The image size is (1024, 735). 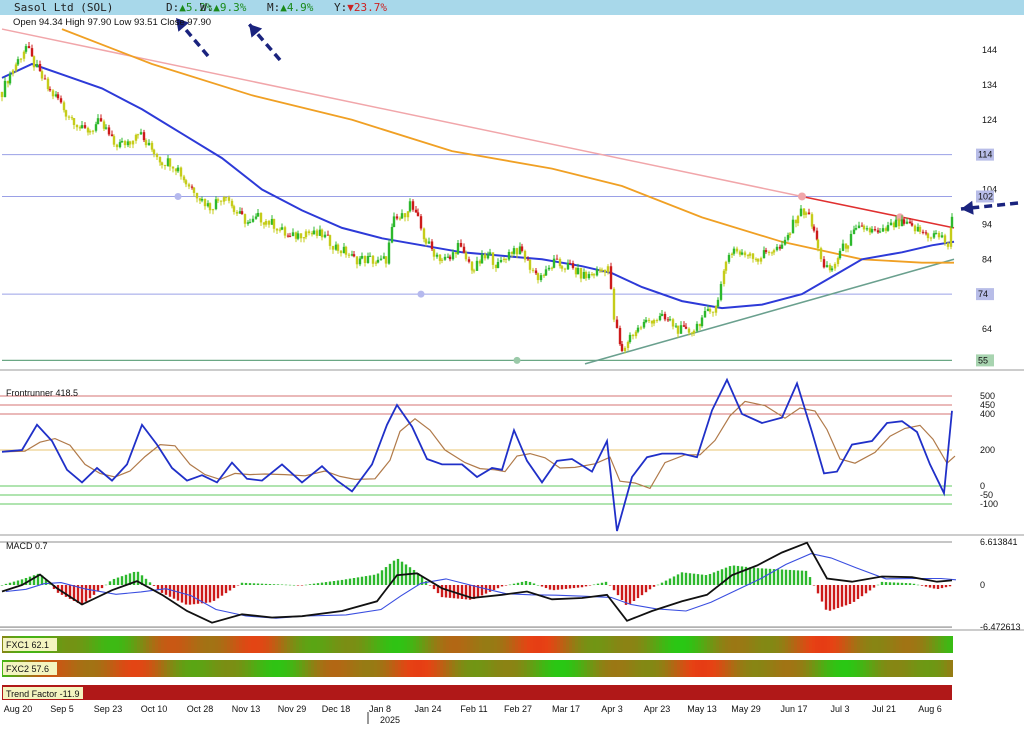 What do you see at coordinates (42, 393) in the screenshot?
I see `frontrunner-label: Frontrunner 418.5` at bounding box center [42, 393].